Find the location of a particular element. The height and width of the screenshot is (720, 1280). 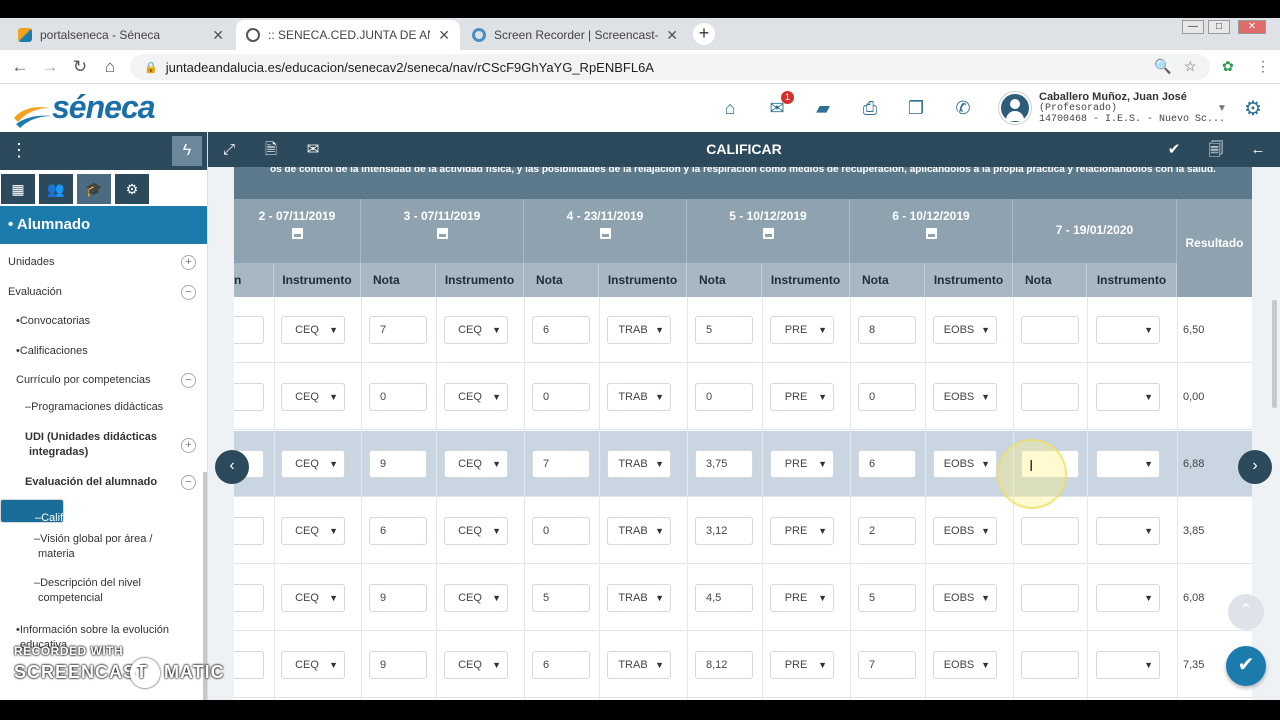

vertical-menu-icon: ⋮ is located at coordinates (19, 150).